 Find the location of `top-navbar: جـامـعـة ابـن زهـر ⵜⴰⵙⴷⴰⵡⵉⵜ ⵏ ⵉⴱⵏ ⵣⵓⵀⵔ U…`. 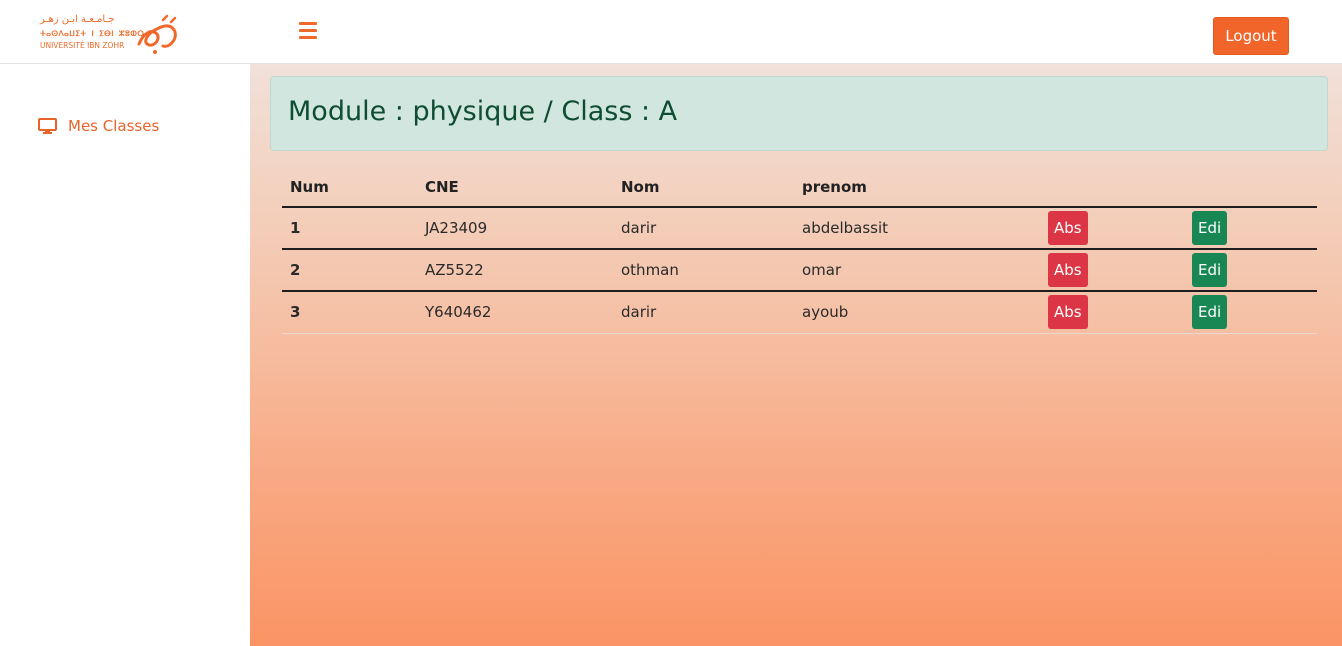

top-navbar: جـامـعـة ابـن زهـر ⵜⴰⵙⴷⴰⵡⵉⵜ ⵏ ⵉⴱⵏ ⵣⵓⵀⵔ U… is located at coordinates (671, 32).